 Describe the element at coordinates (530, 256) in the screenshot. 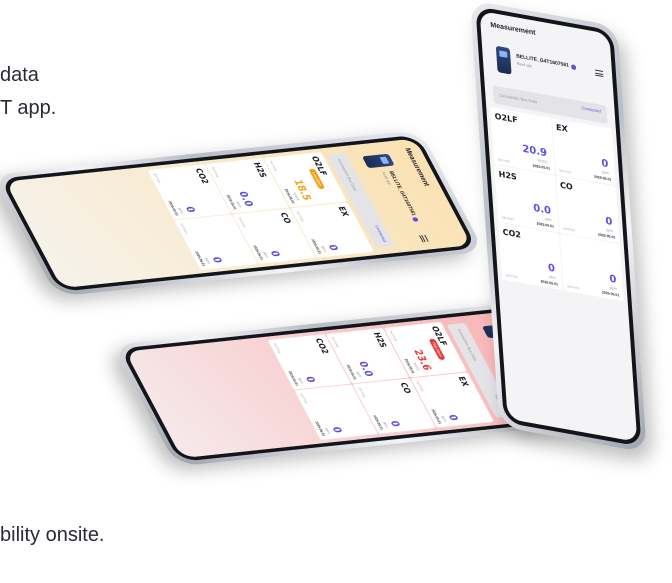

I see `sensor-cell-co2: CO2 0 ppm Set Point 2025.05.01` at that location.